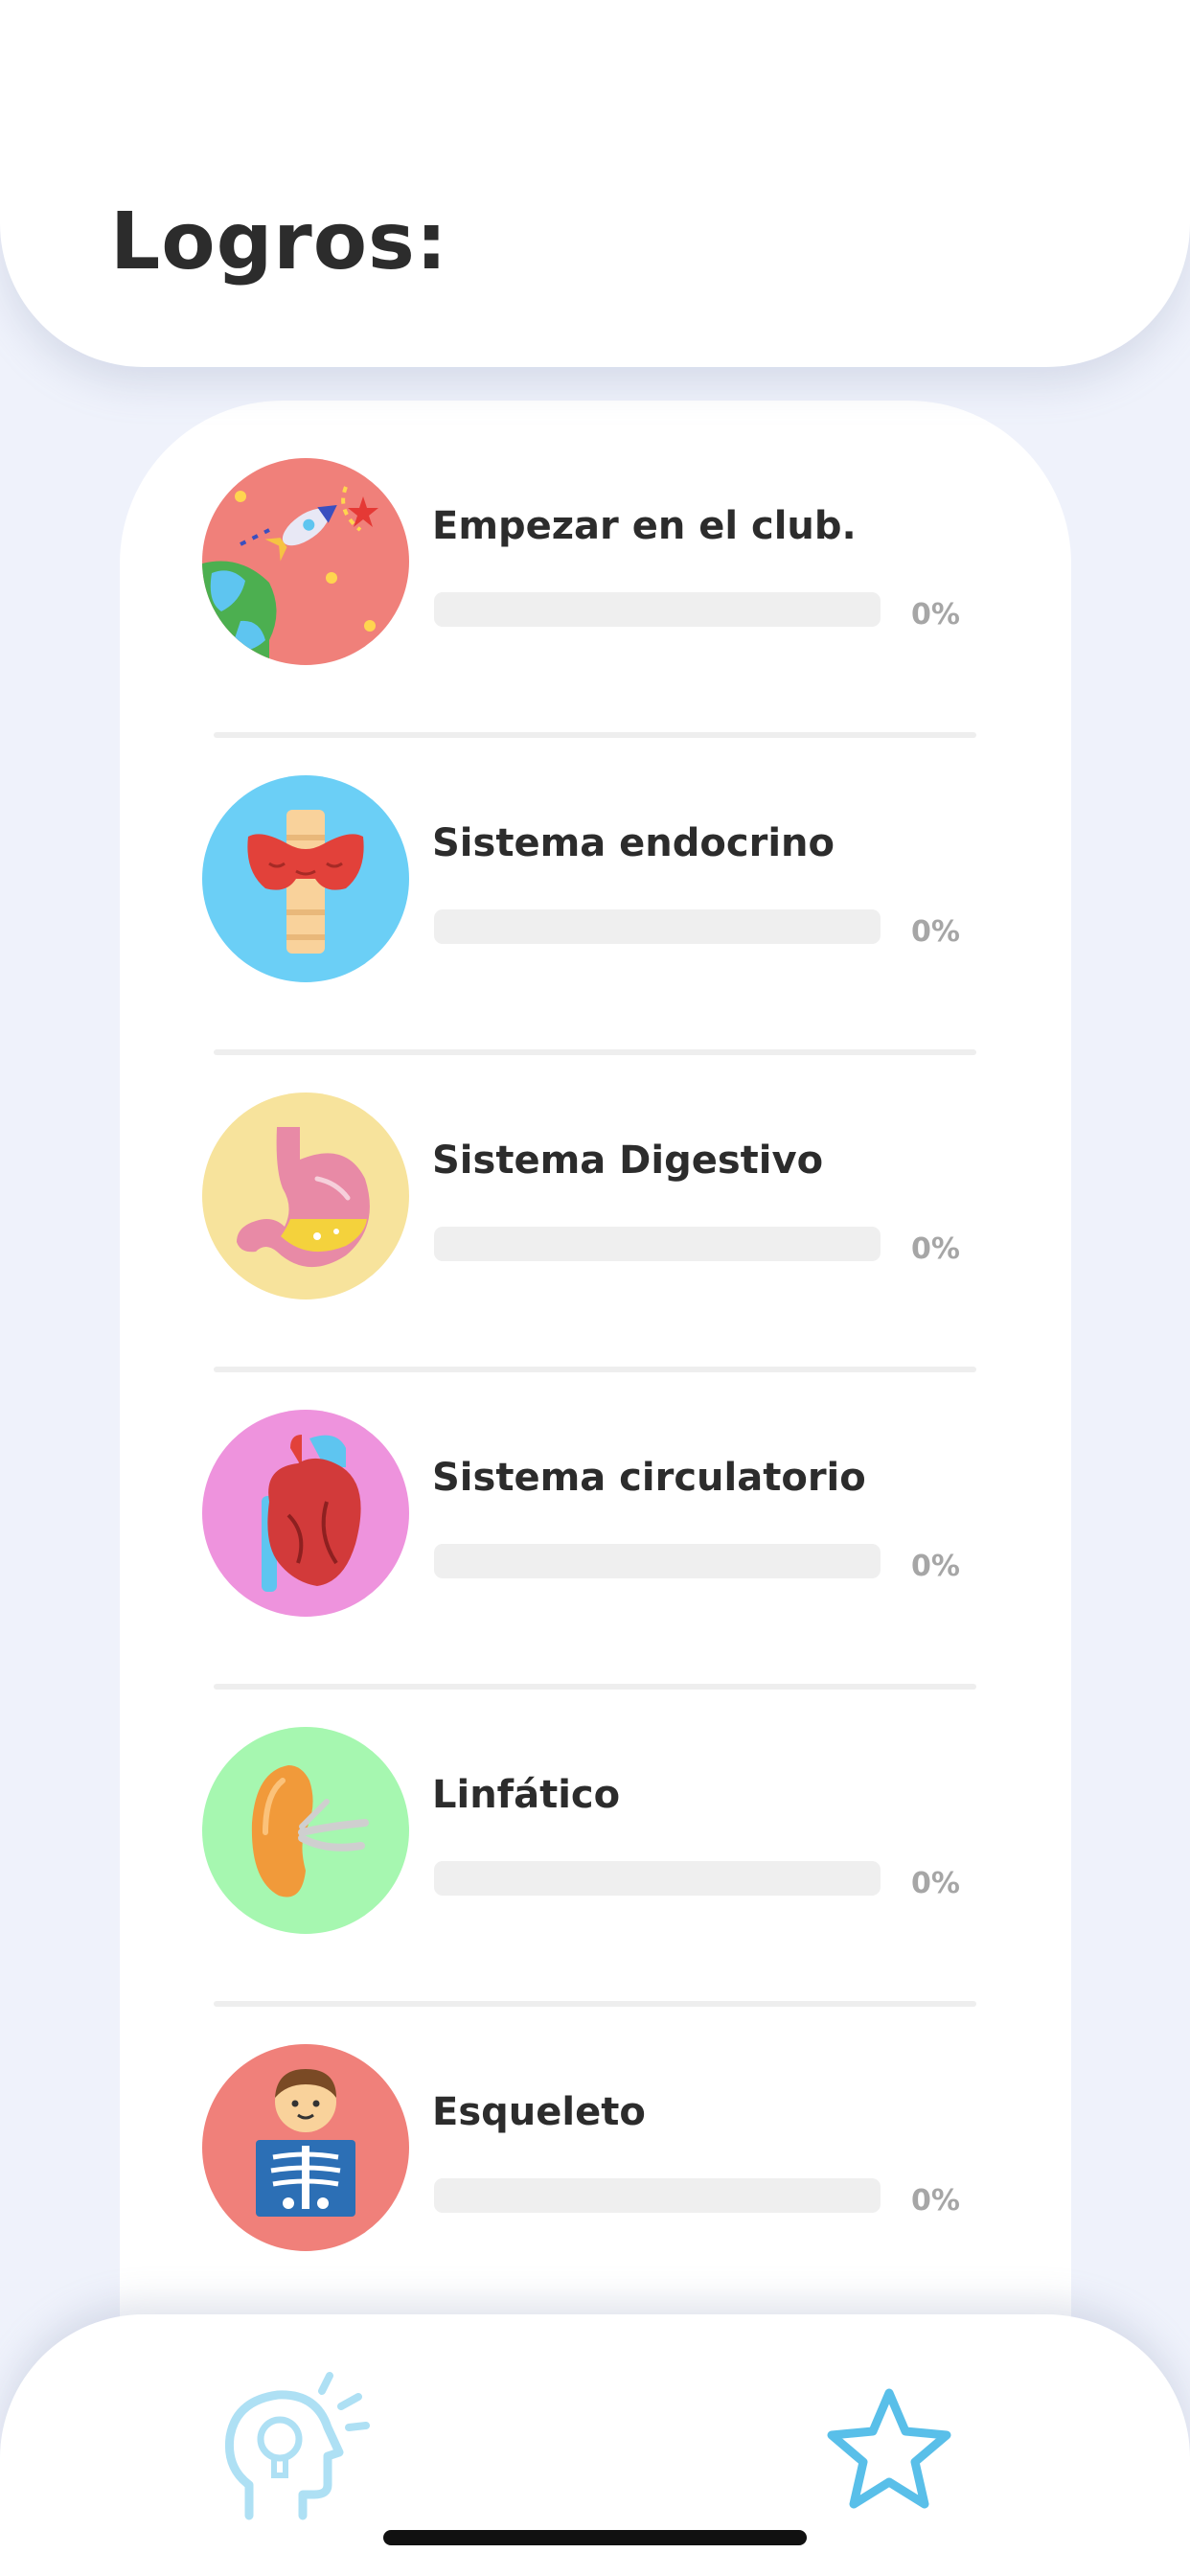 This screenshot has width=1190, height=2576. Describe the element at coordinates (279, 242) in the screenshot. I see `page-title: Logros:` at that location.